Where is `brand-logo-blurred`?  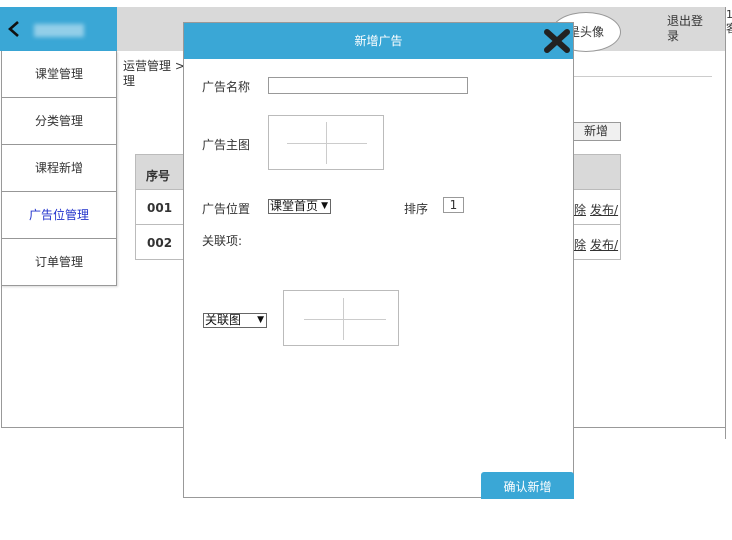
brand-logo-blurred is located at coordinates (59, 30).